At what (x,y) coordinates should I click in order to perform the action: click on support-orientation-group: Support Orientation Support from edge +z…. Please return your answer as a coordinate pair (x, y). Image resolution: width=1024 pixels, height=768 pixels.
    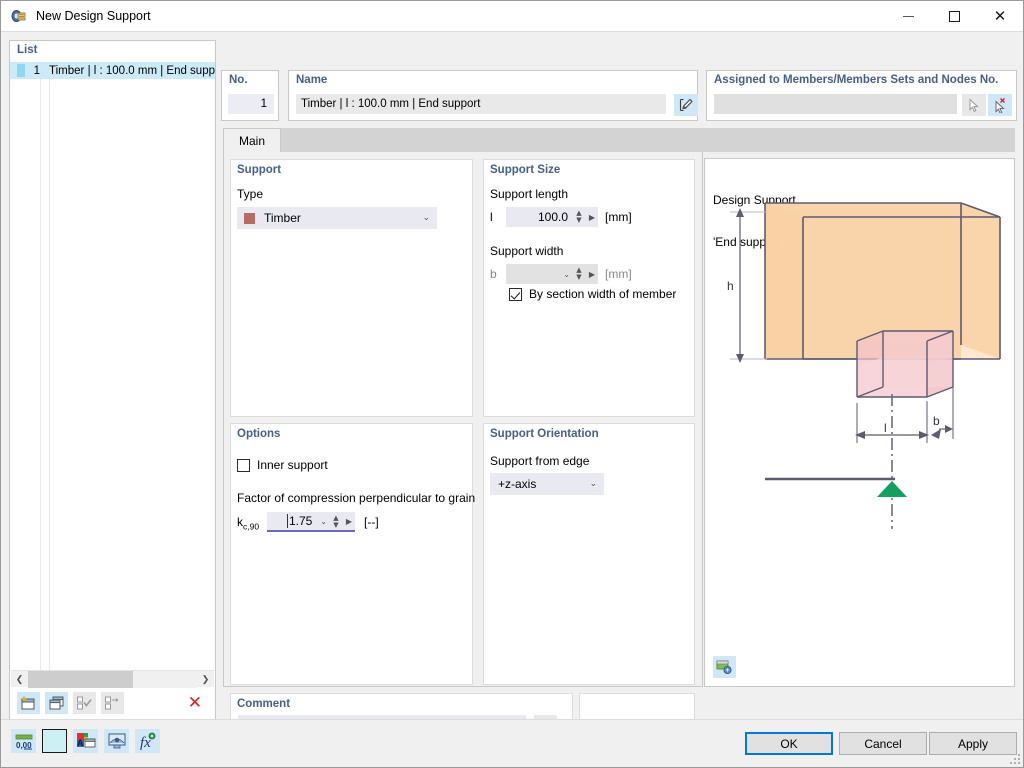
    Looking at the image, I should click on (589, 554).